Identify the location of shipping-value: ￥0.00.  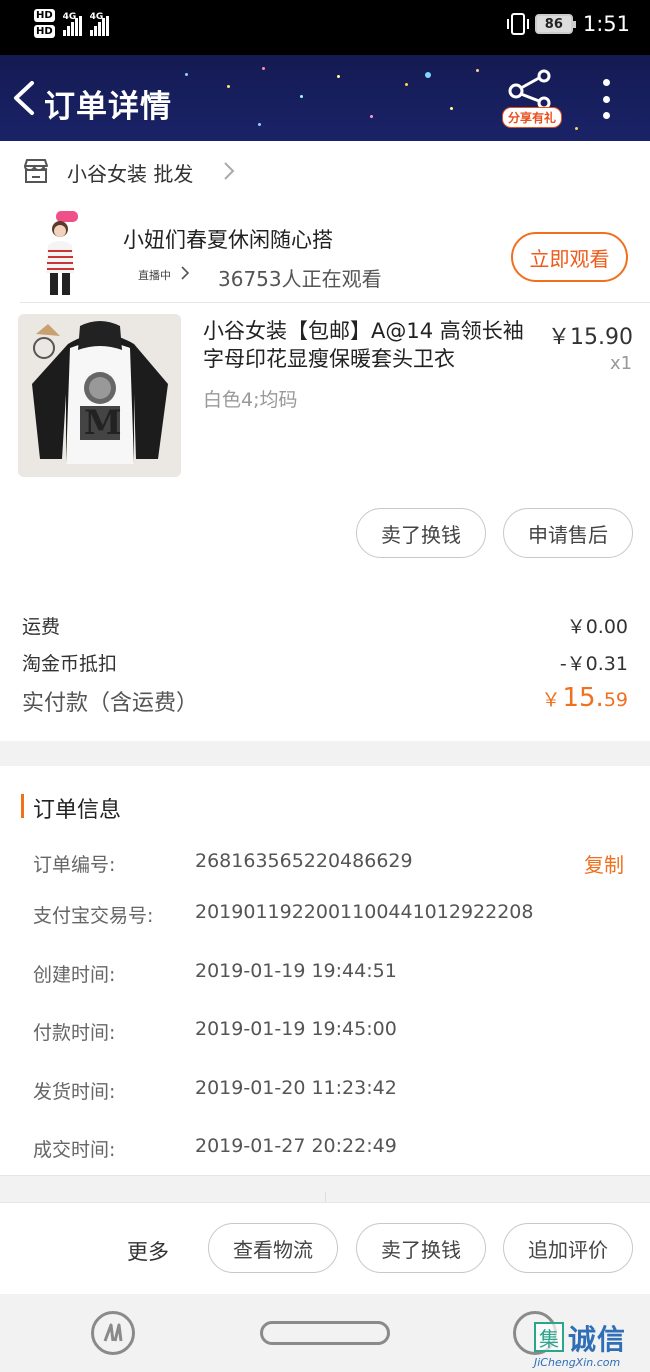
(597, 627).